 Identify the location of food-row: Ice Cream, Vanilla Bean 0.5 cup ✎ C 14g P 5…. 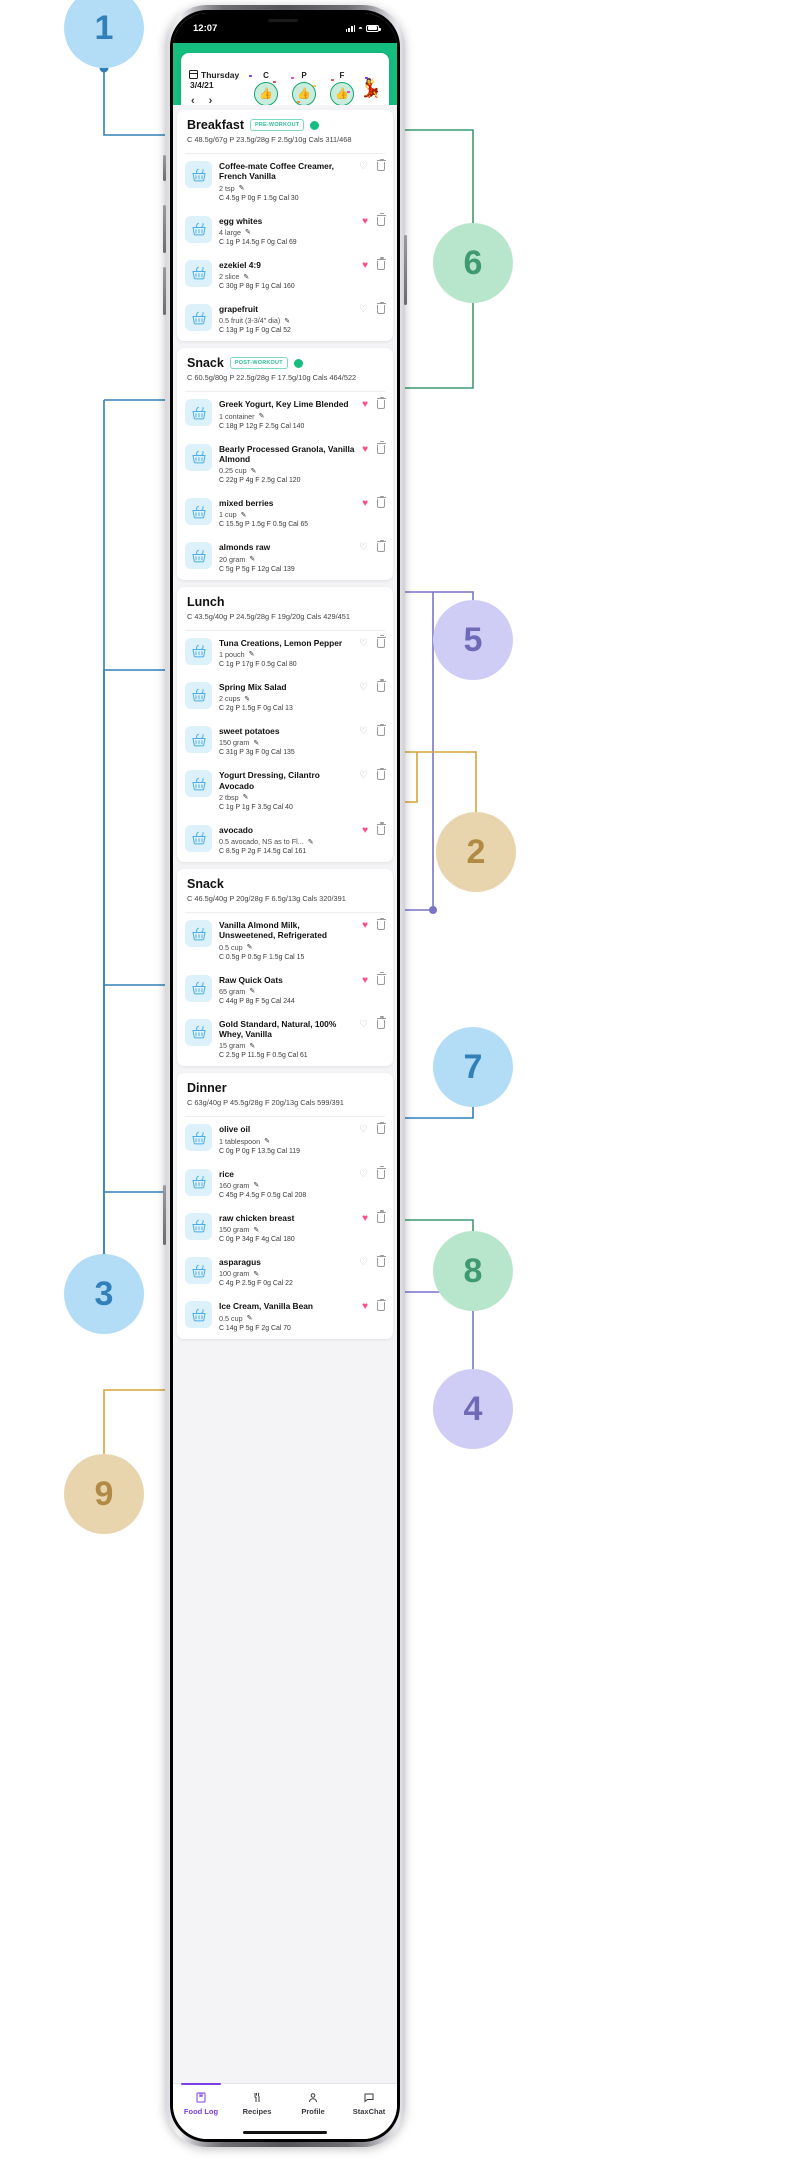
(285, 1316).